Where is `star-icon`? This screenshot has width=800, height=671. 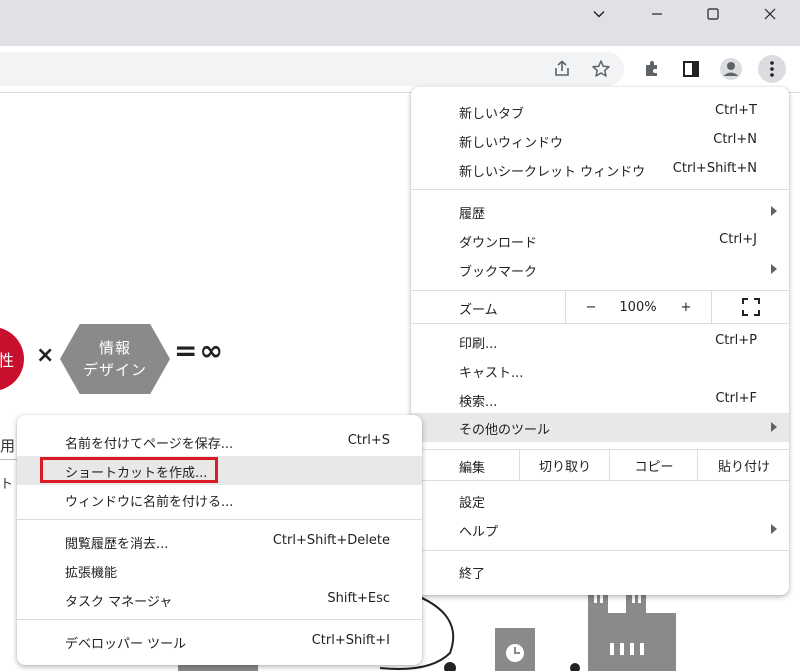 star-icon is located at coordinates (601, 68).